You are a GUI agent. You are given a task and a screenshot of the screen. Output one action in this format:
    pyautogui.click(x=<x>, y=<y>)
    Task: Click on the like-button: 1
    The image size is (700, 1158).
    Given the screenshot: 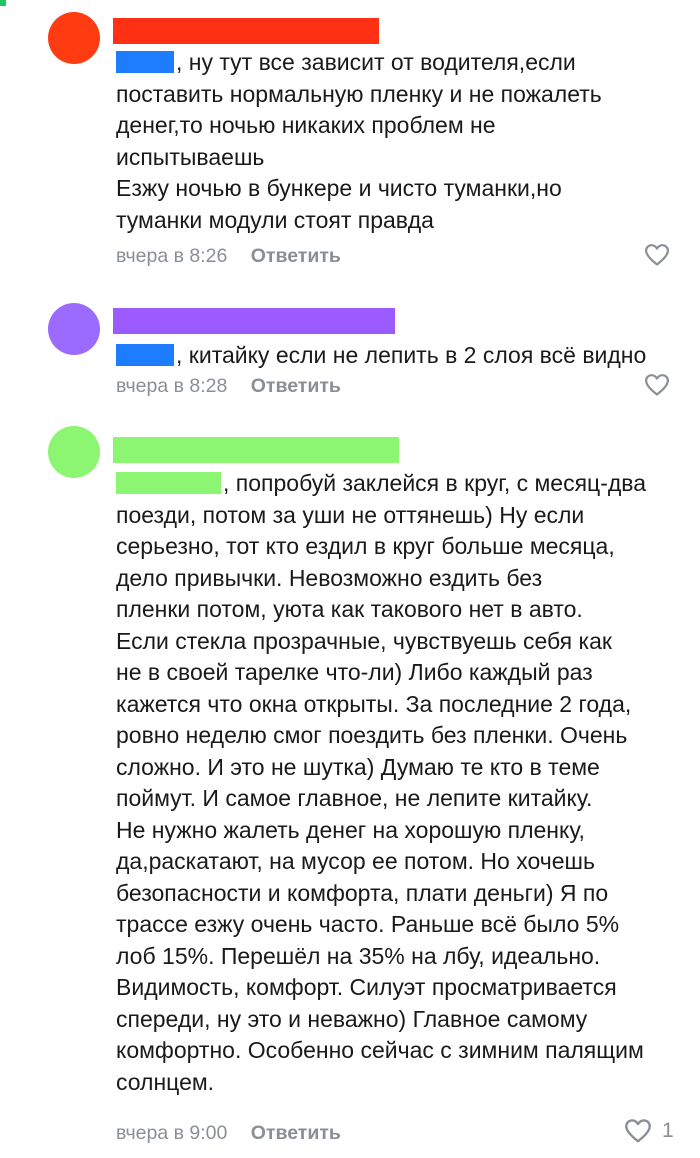 What is the action you would take?
    pyautogui.click(x=649, y=1131)
    